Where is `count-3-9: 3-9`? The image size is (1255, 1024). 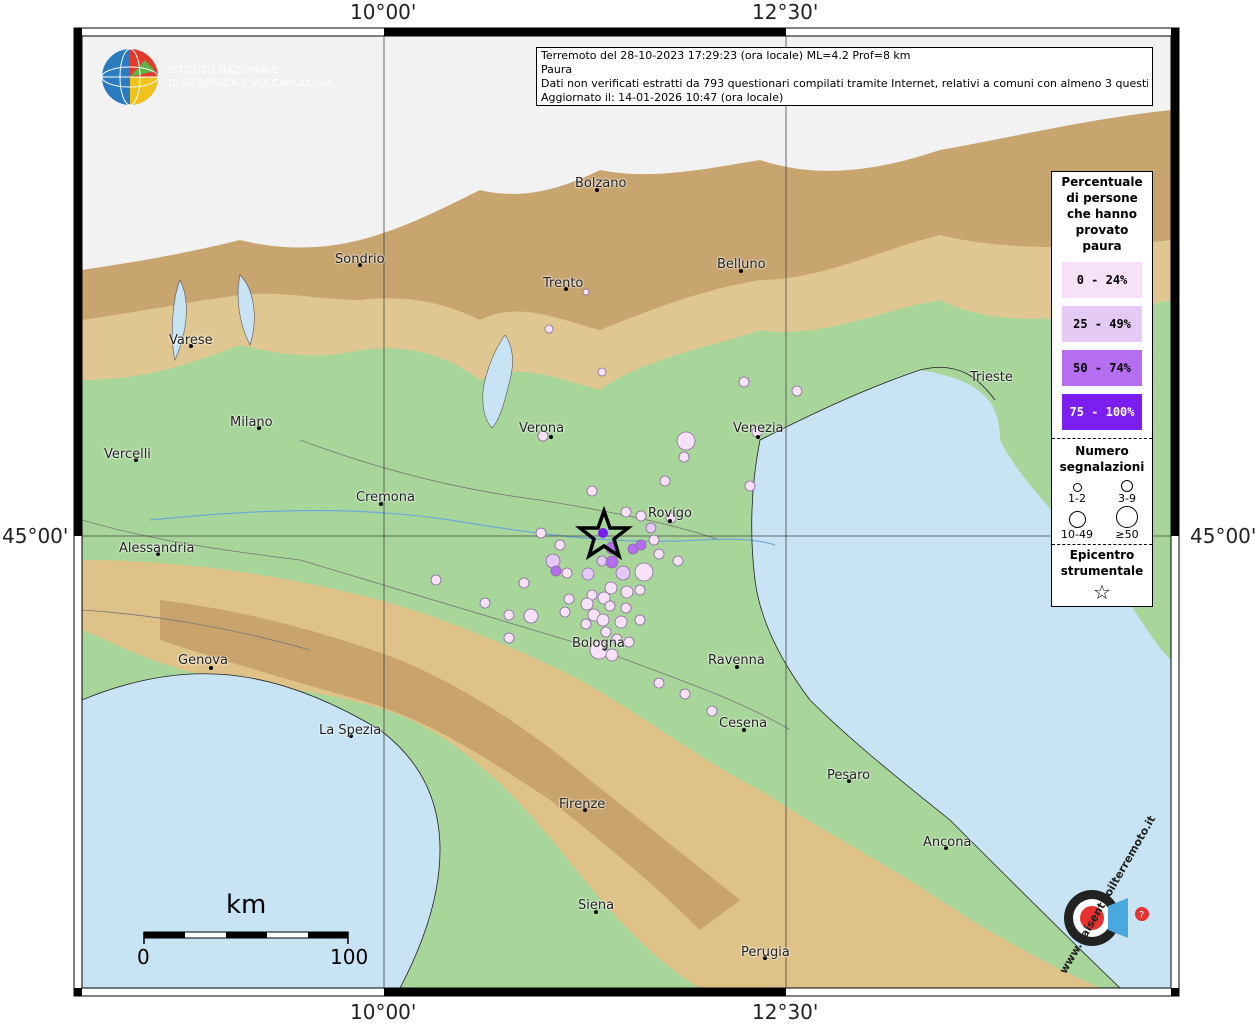 count-3-9: 3-9 is located at coordinates (1127, 490).